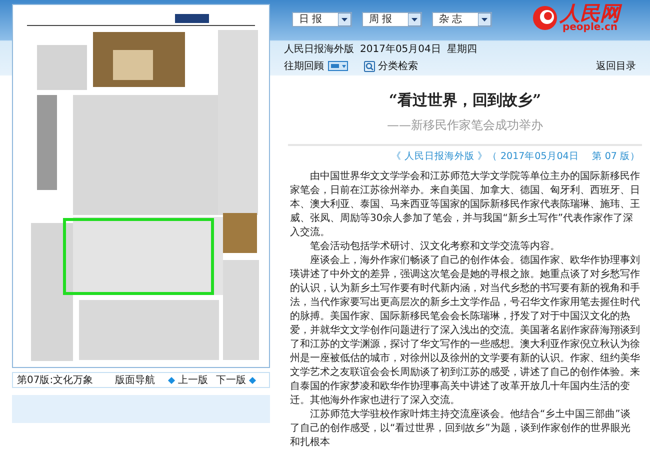 The image size is (650, 460). Describe the element at coordinates (465, 125) in the screenshot. I see `article-subtitle: ——新移民作家笔会成功举办` at that location.